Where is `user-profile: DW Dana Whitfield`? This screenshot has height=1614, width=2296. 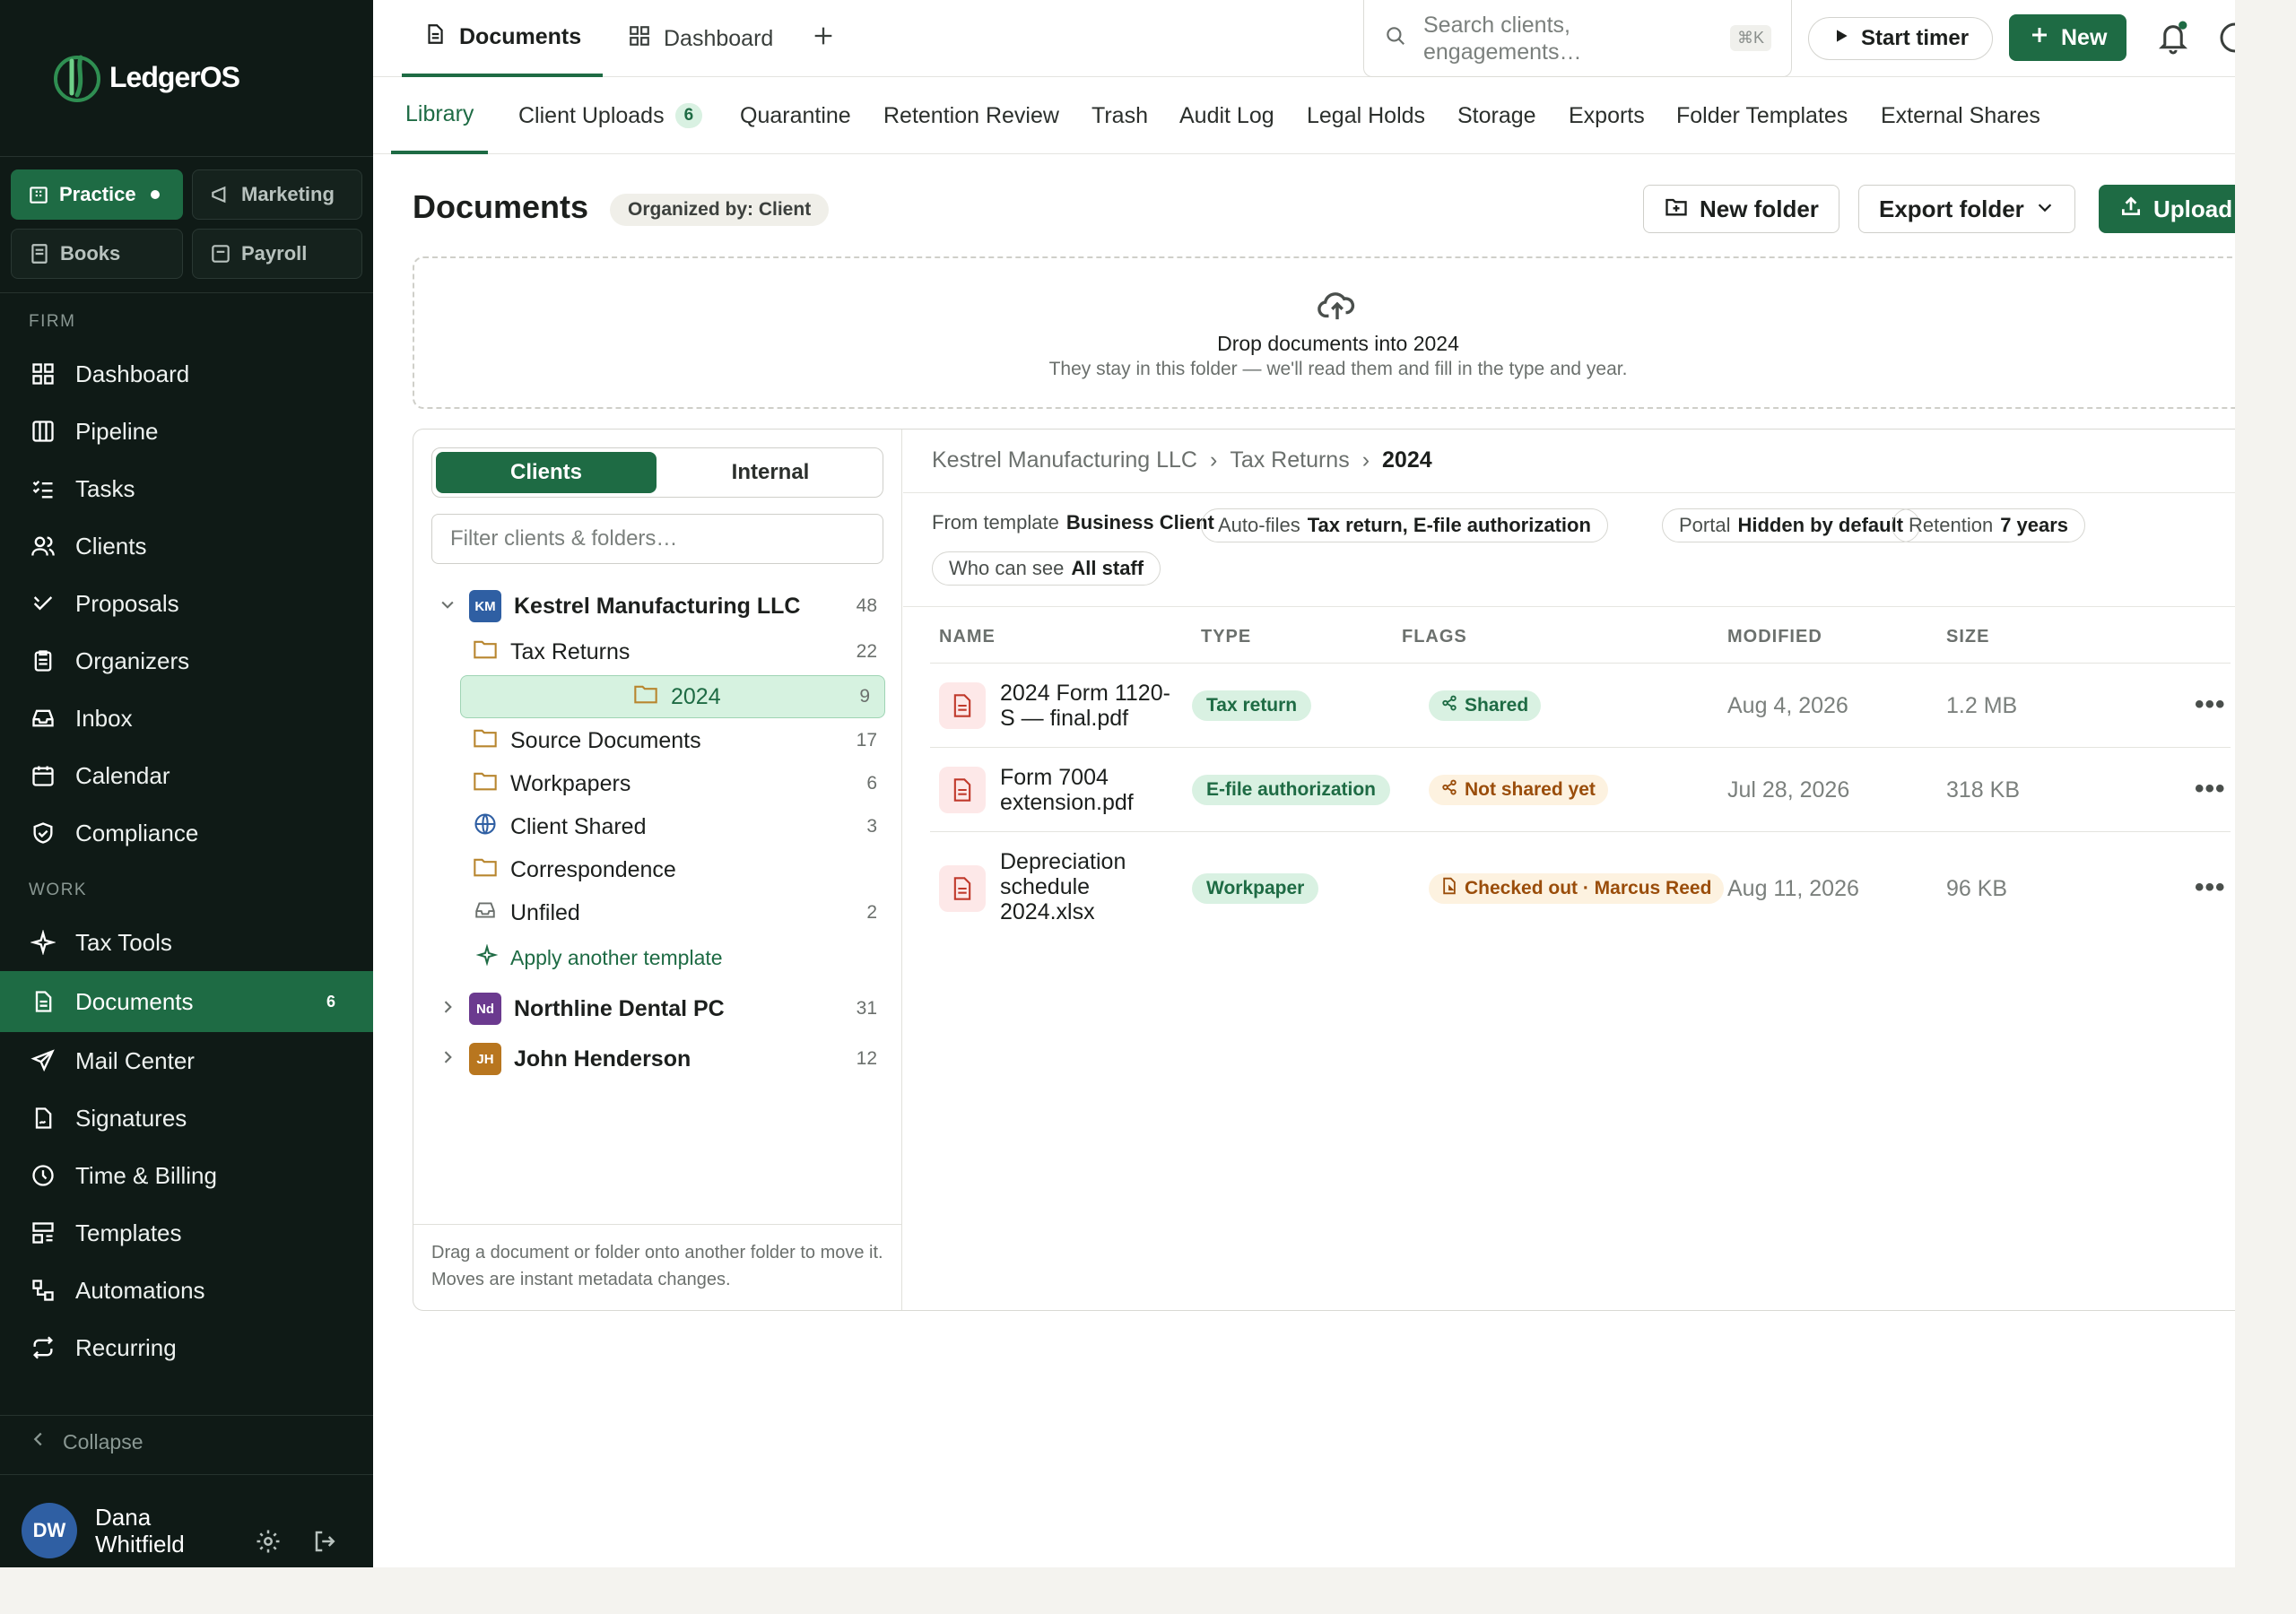 user-profile: DW Dana Whitfield is located at coordinates (112, 1530).